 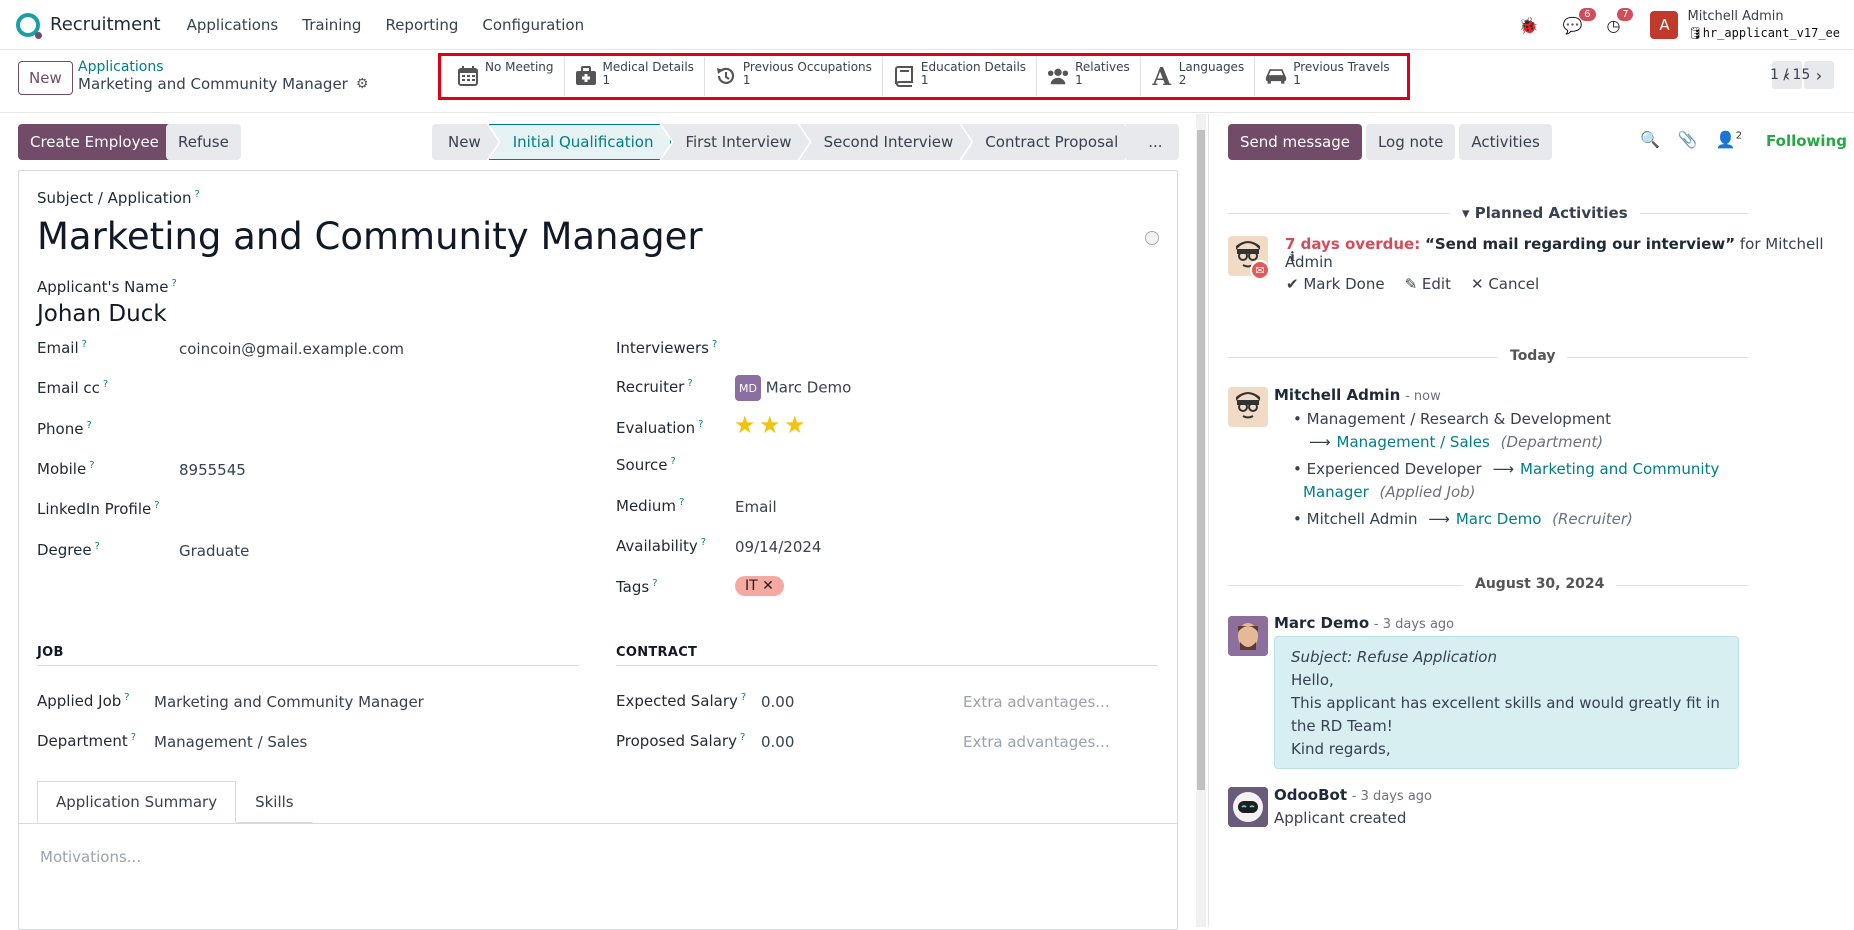 I want to click on search-icon: 🔍, so click(x=1650, y=139).